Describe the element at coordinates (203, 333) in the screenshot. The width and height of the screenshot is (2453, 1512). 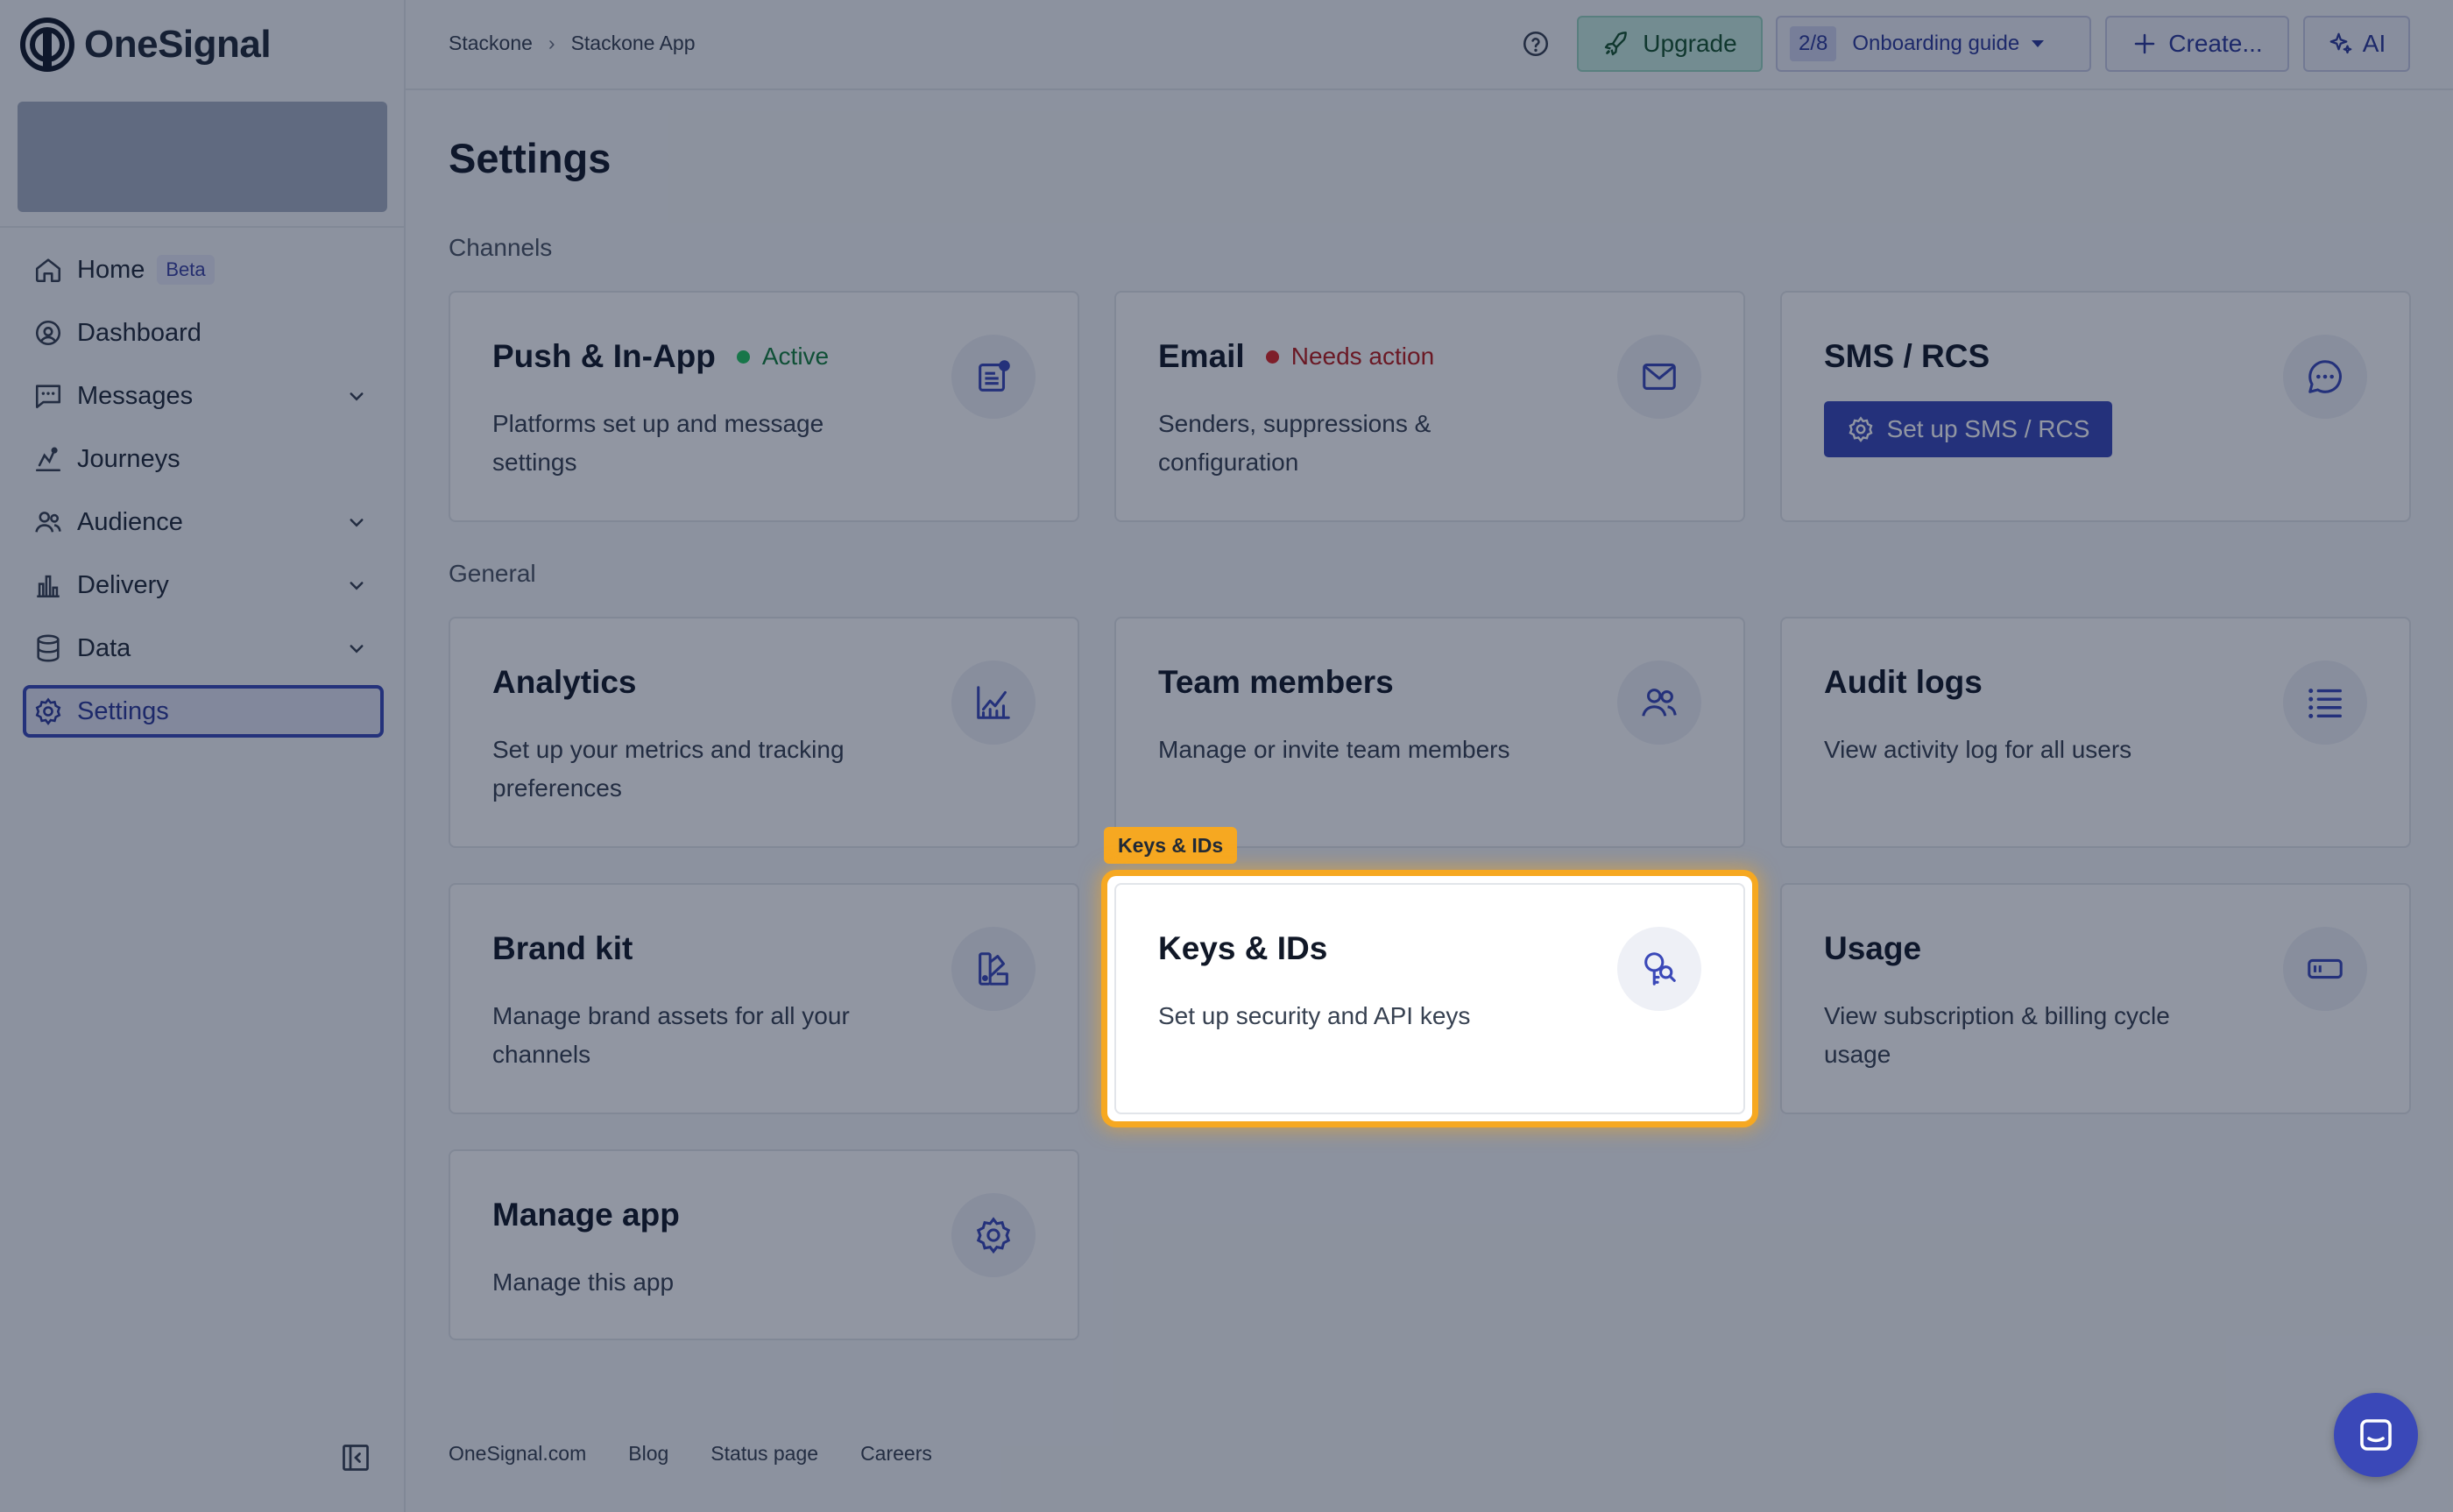
I see `sidebar-item-dashboard: Dashboard` at that location.